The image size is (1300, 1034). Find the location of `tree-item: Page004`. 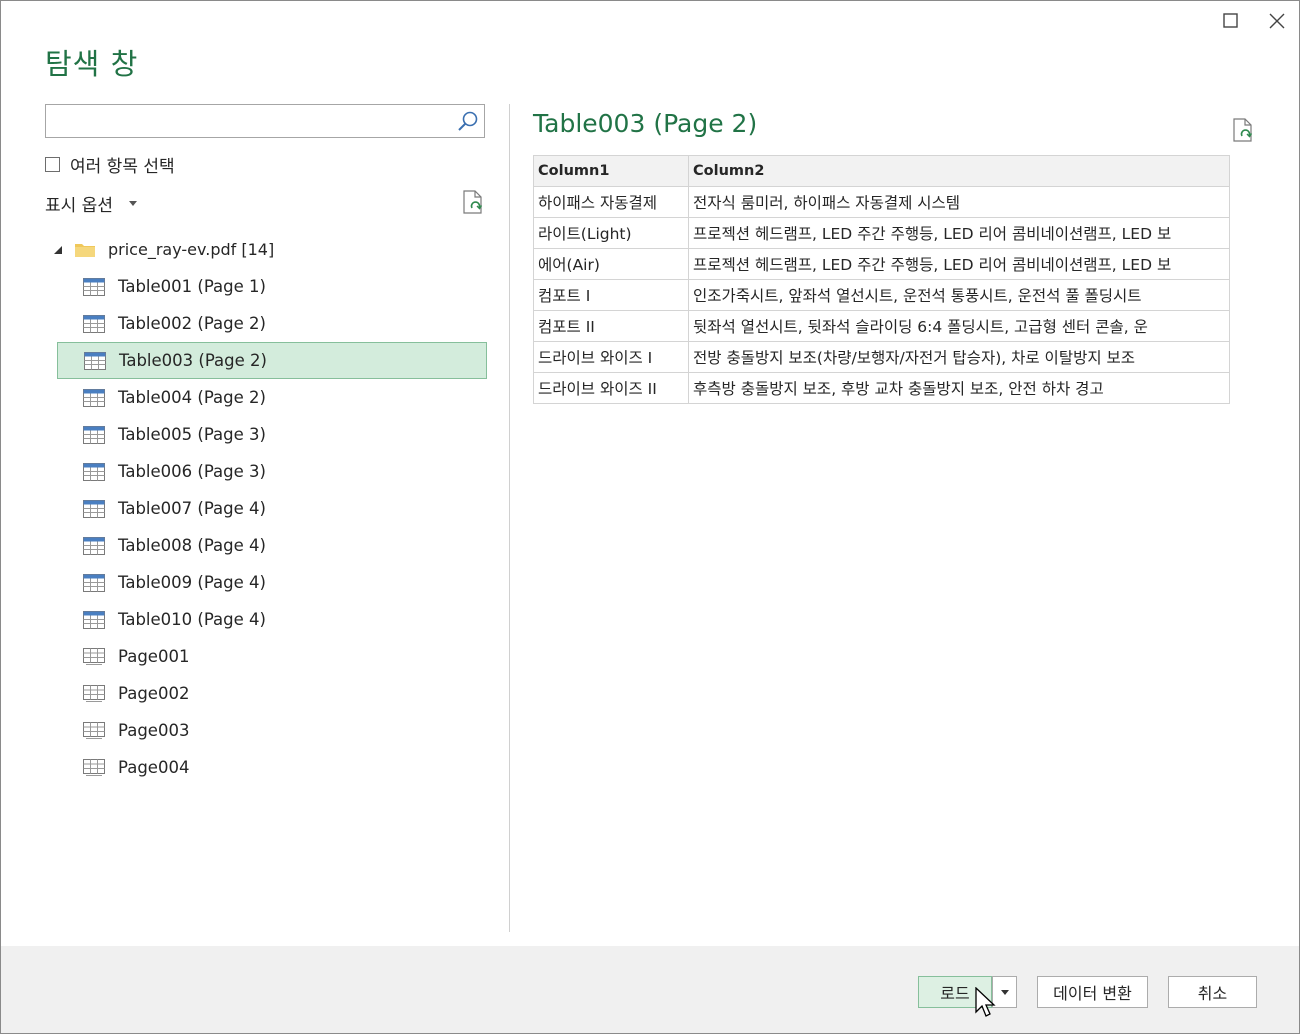

tree-item: Page004 is located at coordinates (272, 767).